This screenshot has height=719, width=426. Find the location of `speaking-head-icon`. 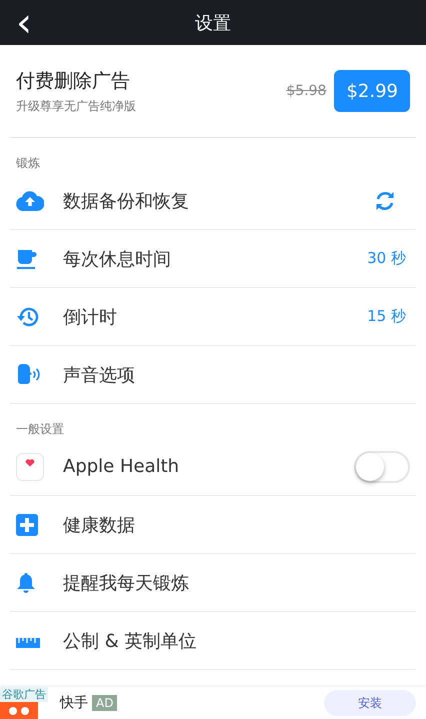

speaking-head-icon is located at coordinates (28, 375).